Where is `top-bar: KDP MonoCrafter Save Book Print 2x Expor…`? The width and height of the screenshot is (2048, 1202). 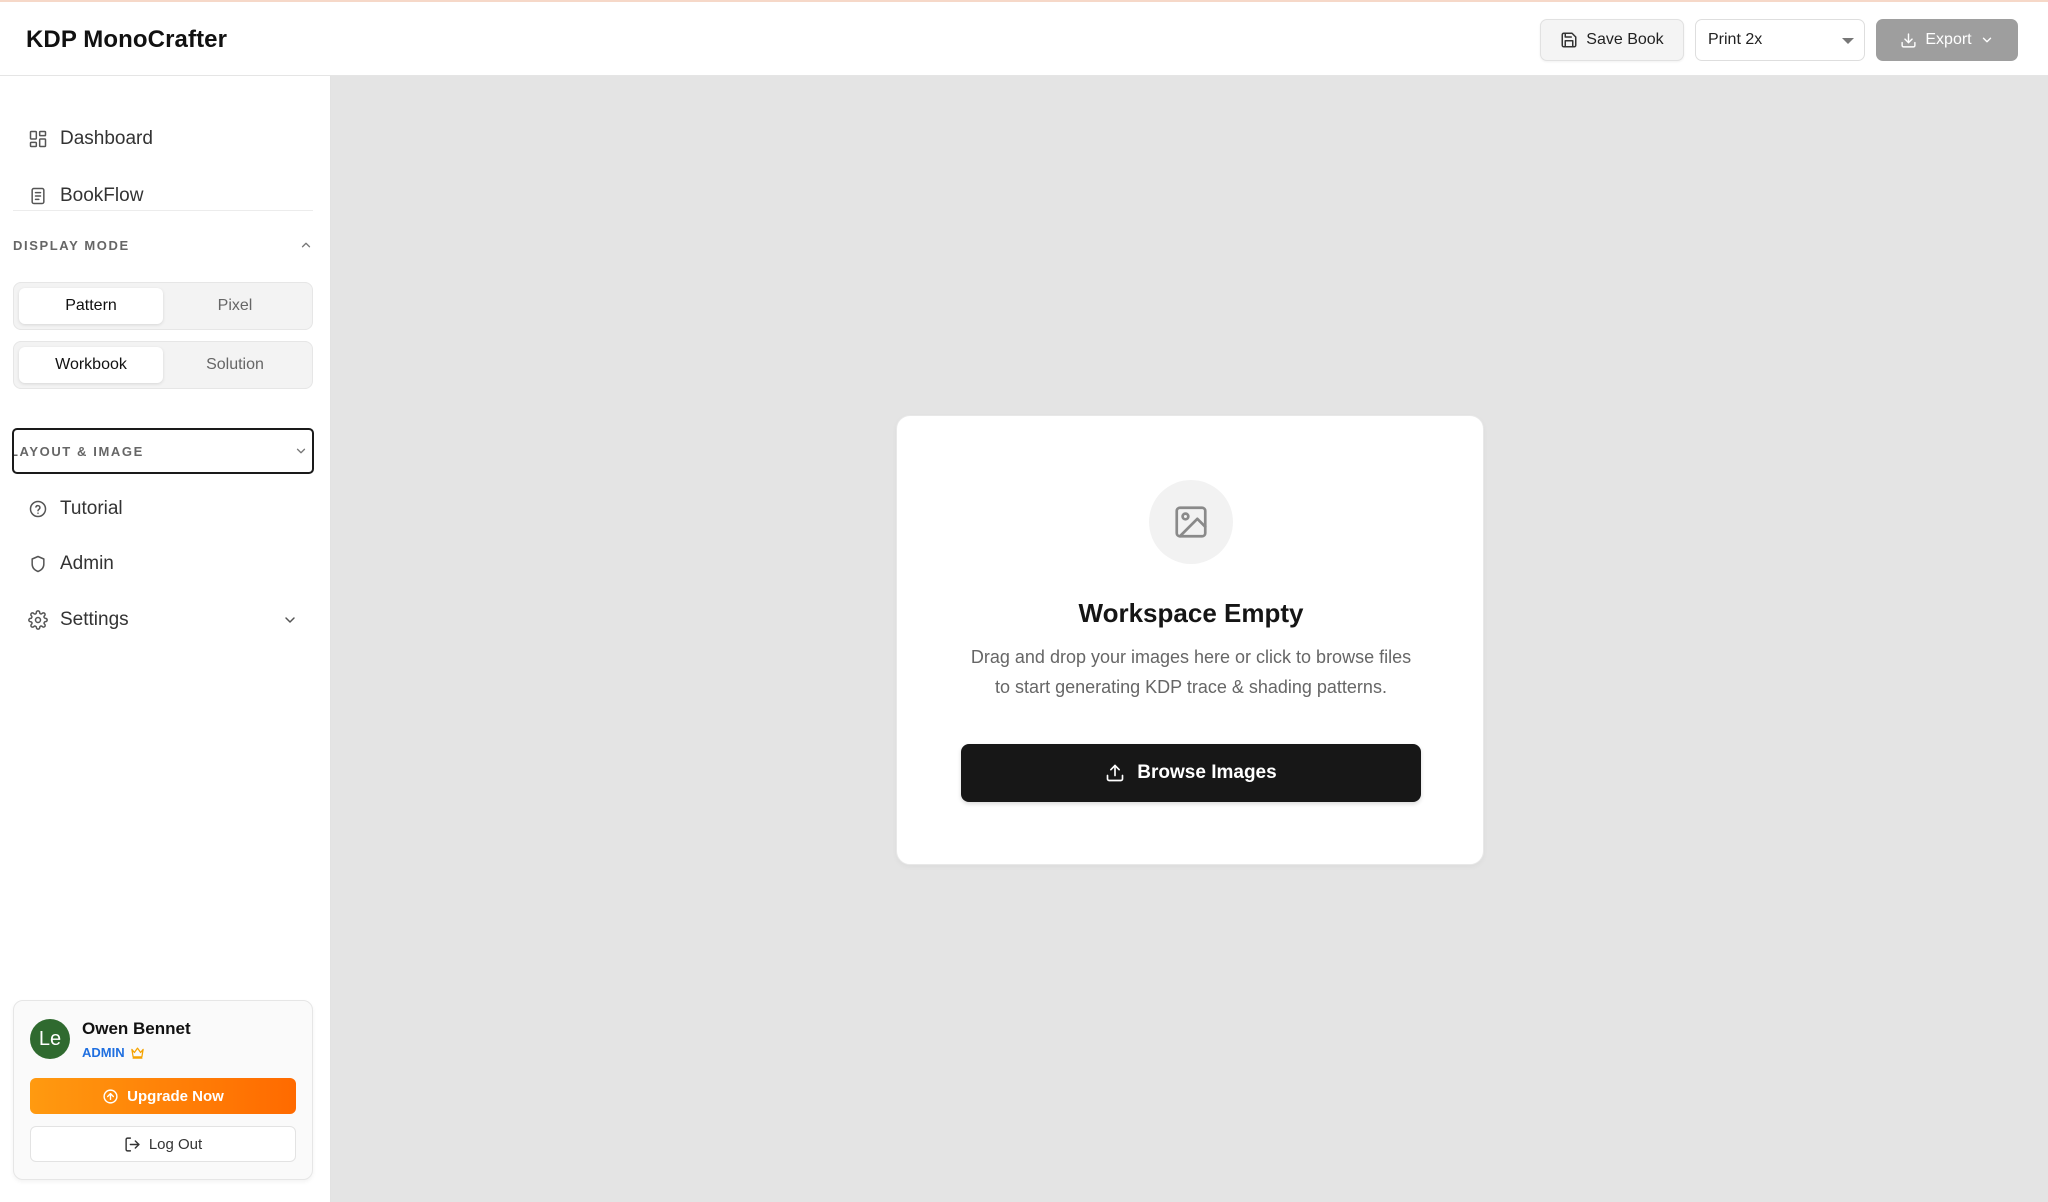
top-bar: KDP MonoCrafter Save Book Print 2x Expor… is located at coordinates (1024, 38).